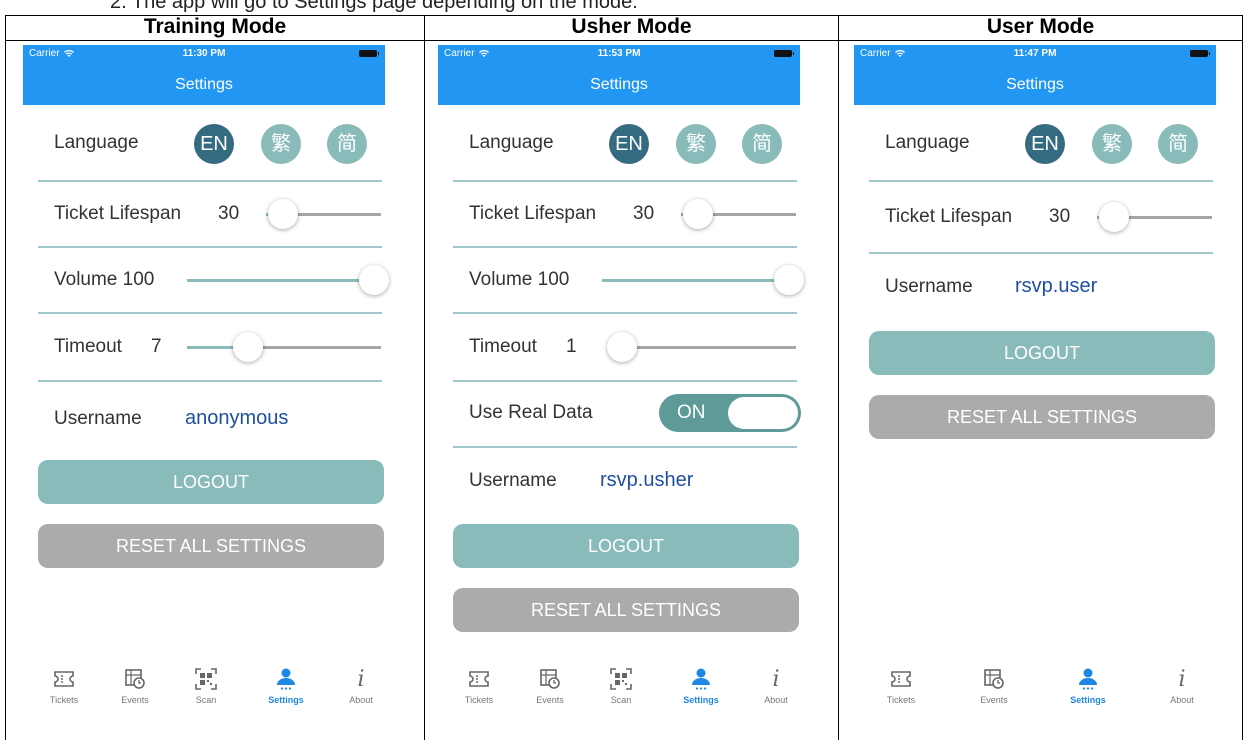 The height and width of the screenshot is (740, 1246). I want to click on toggle-knob, so click(763, 413).